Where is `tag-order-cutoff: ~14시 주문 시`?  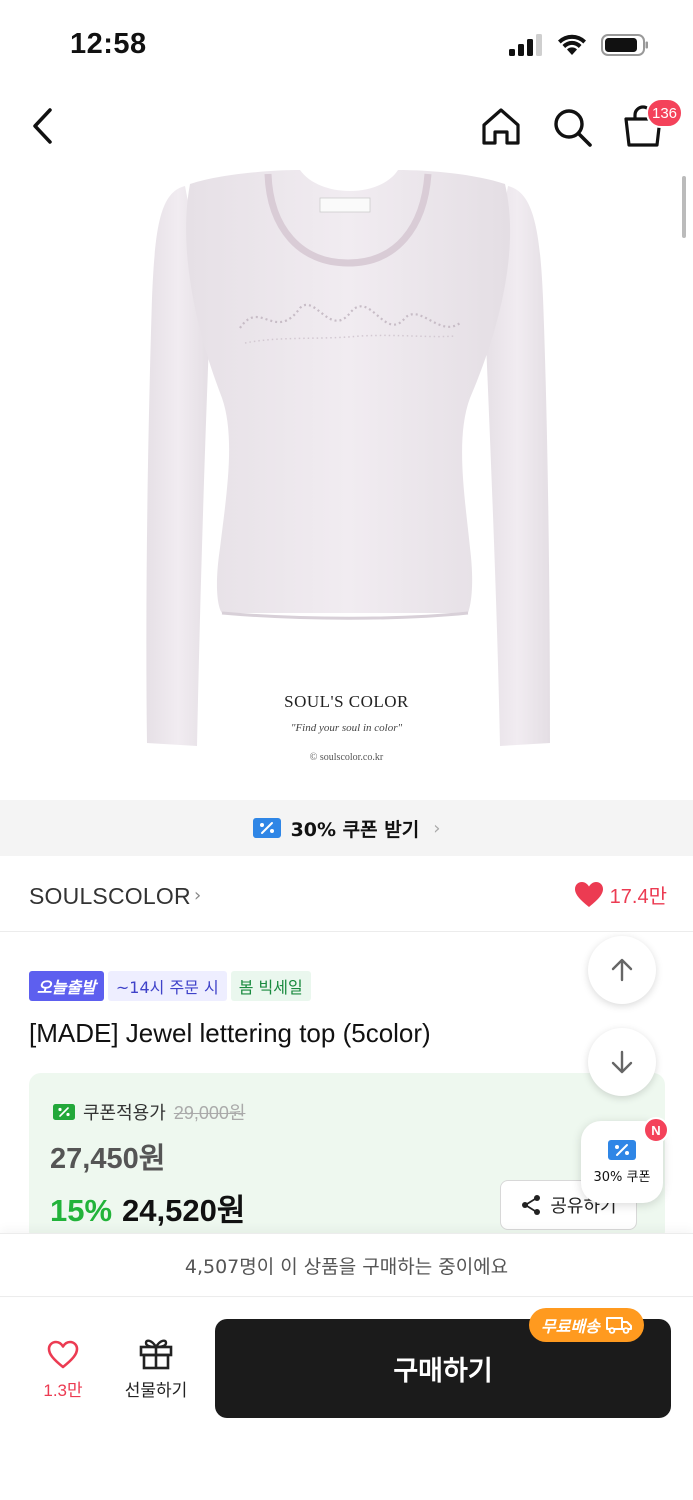
tag-order-cutoff: ~14시 주문 시 is located at coordinates (167, 986).